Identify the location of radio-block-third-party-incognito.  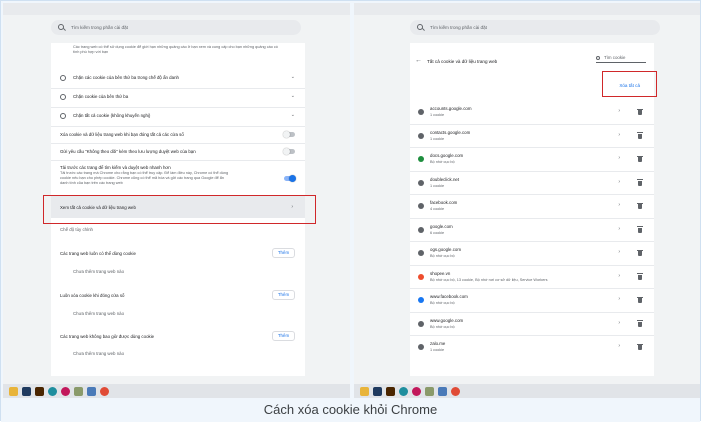
(63, 78).